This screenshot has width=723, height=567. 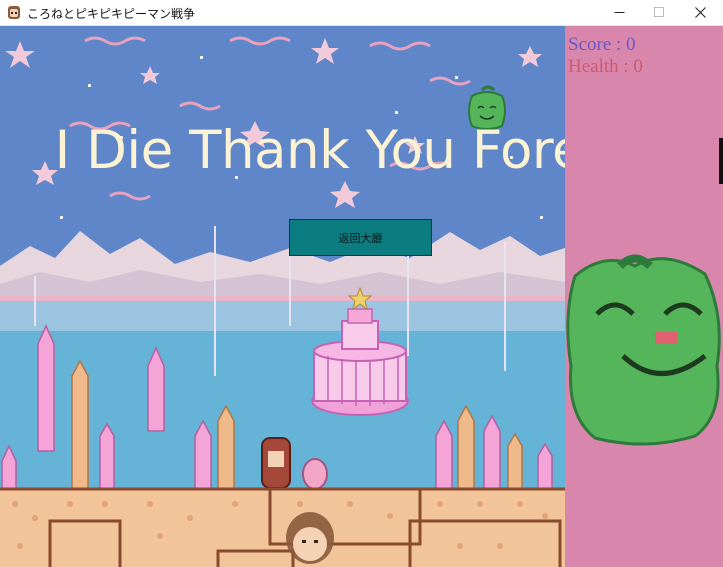 I want to click on close-icon, so click(x=700, y=12).